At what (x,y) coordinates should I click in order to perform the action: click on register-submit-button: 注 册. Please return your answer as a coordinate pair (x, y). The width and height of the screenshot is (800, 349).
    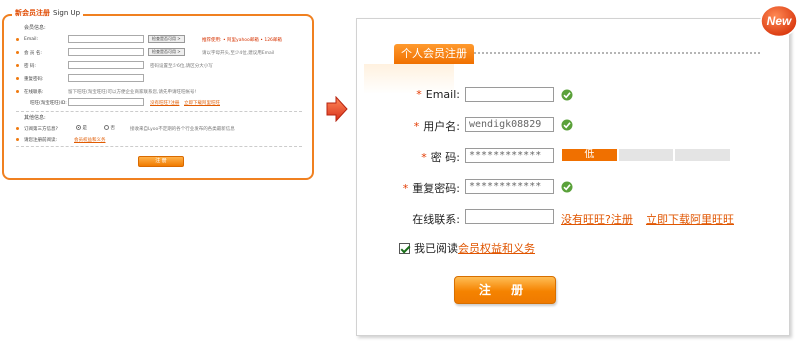
    Looking at the image, I should click on (505, 290).